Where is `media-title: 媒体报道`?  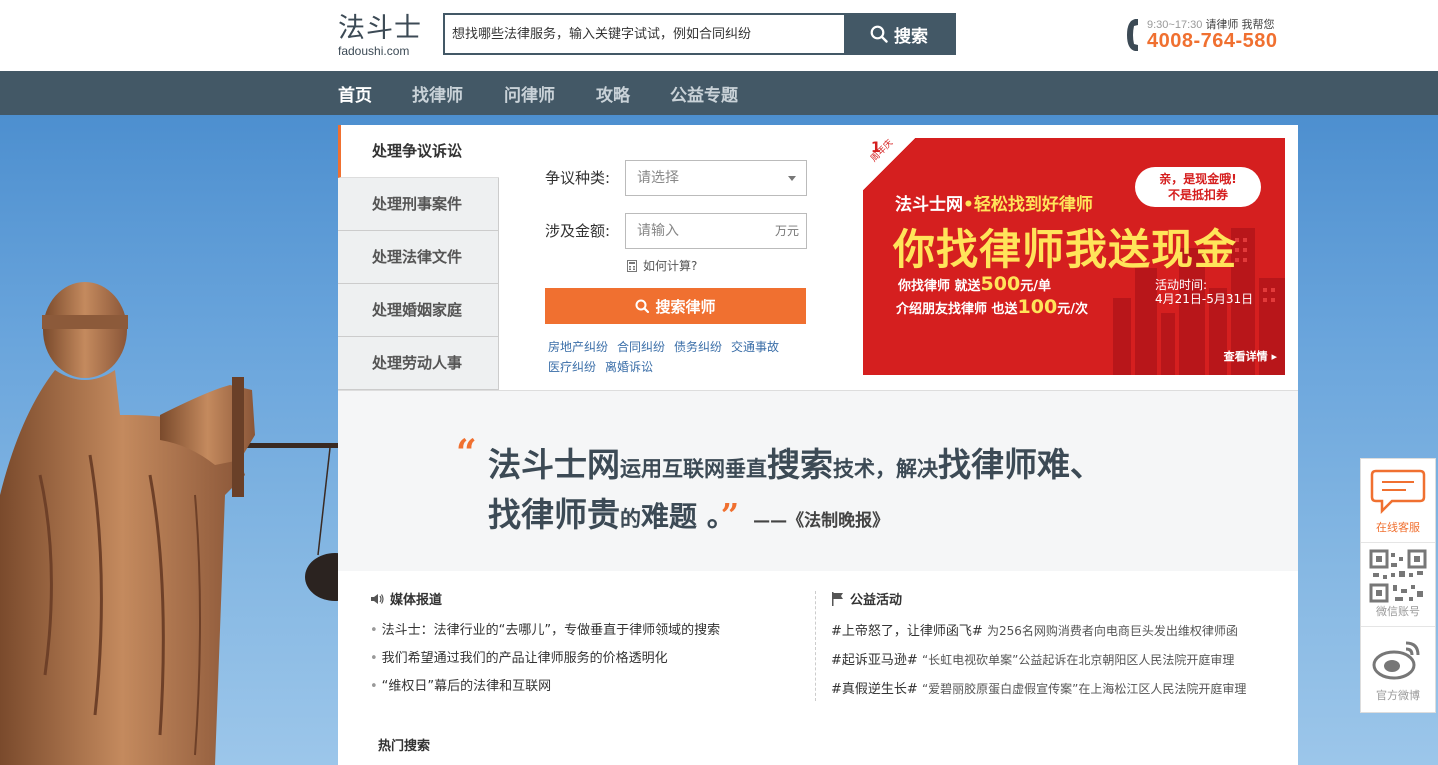
media-title: 媒体报道 is located at coordinates (545, 598).